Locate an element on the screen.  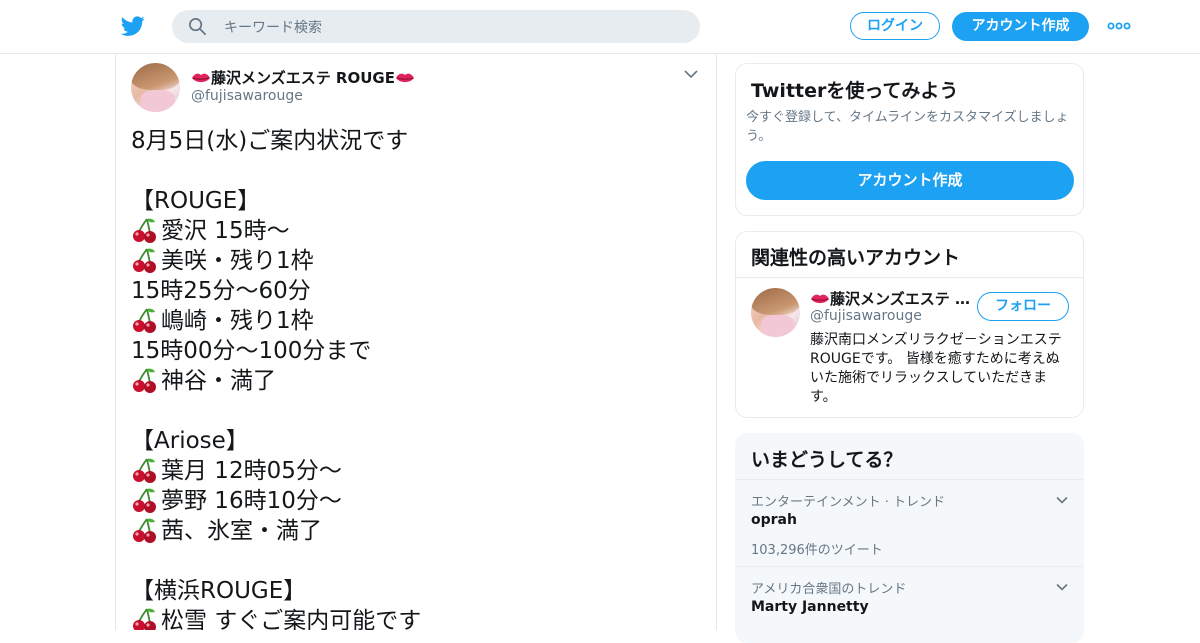
tweet-text-line: 15時00分～100分まで is located at coordinates (411, 351).